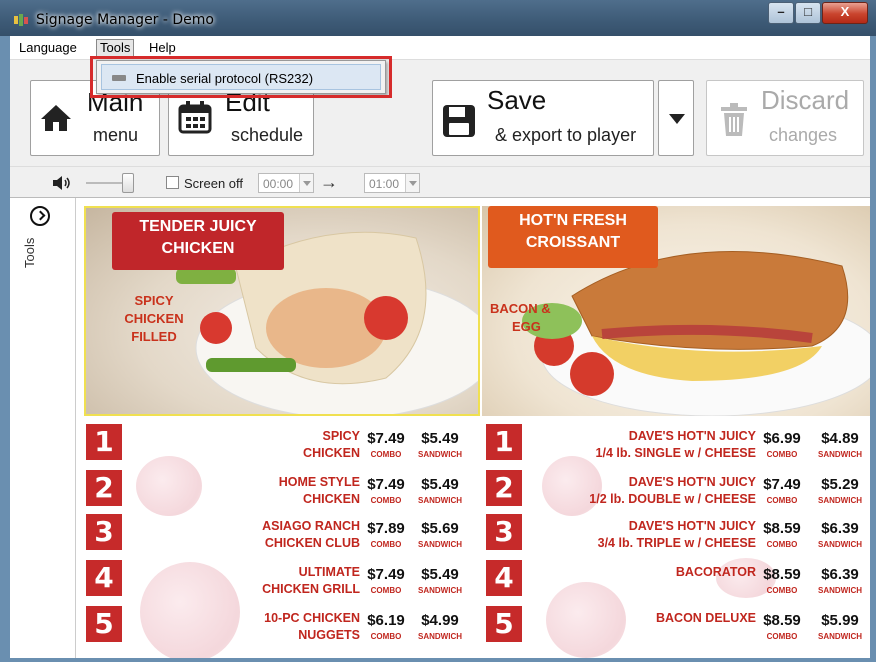 The width and height of the screenshot is (876, 662). I want to click on left-item-name: 10-PC CHICKEN NUGGETS, so click(312, 626).